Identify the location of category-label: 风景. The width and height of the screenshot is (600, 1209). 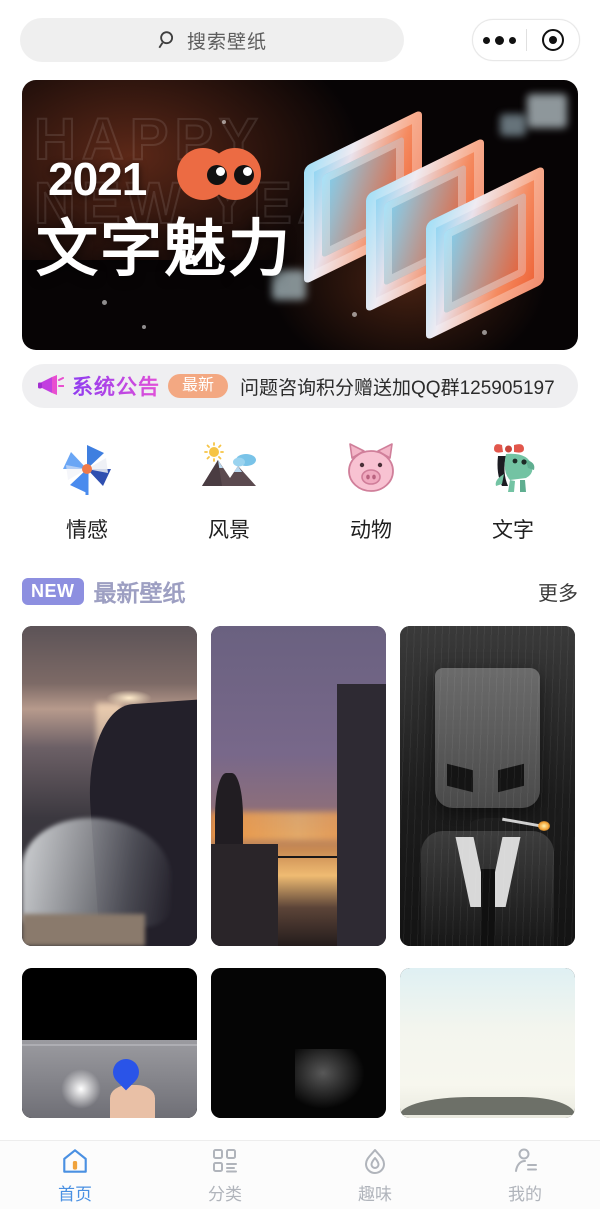
(229, 530).